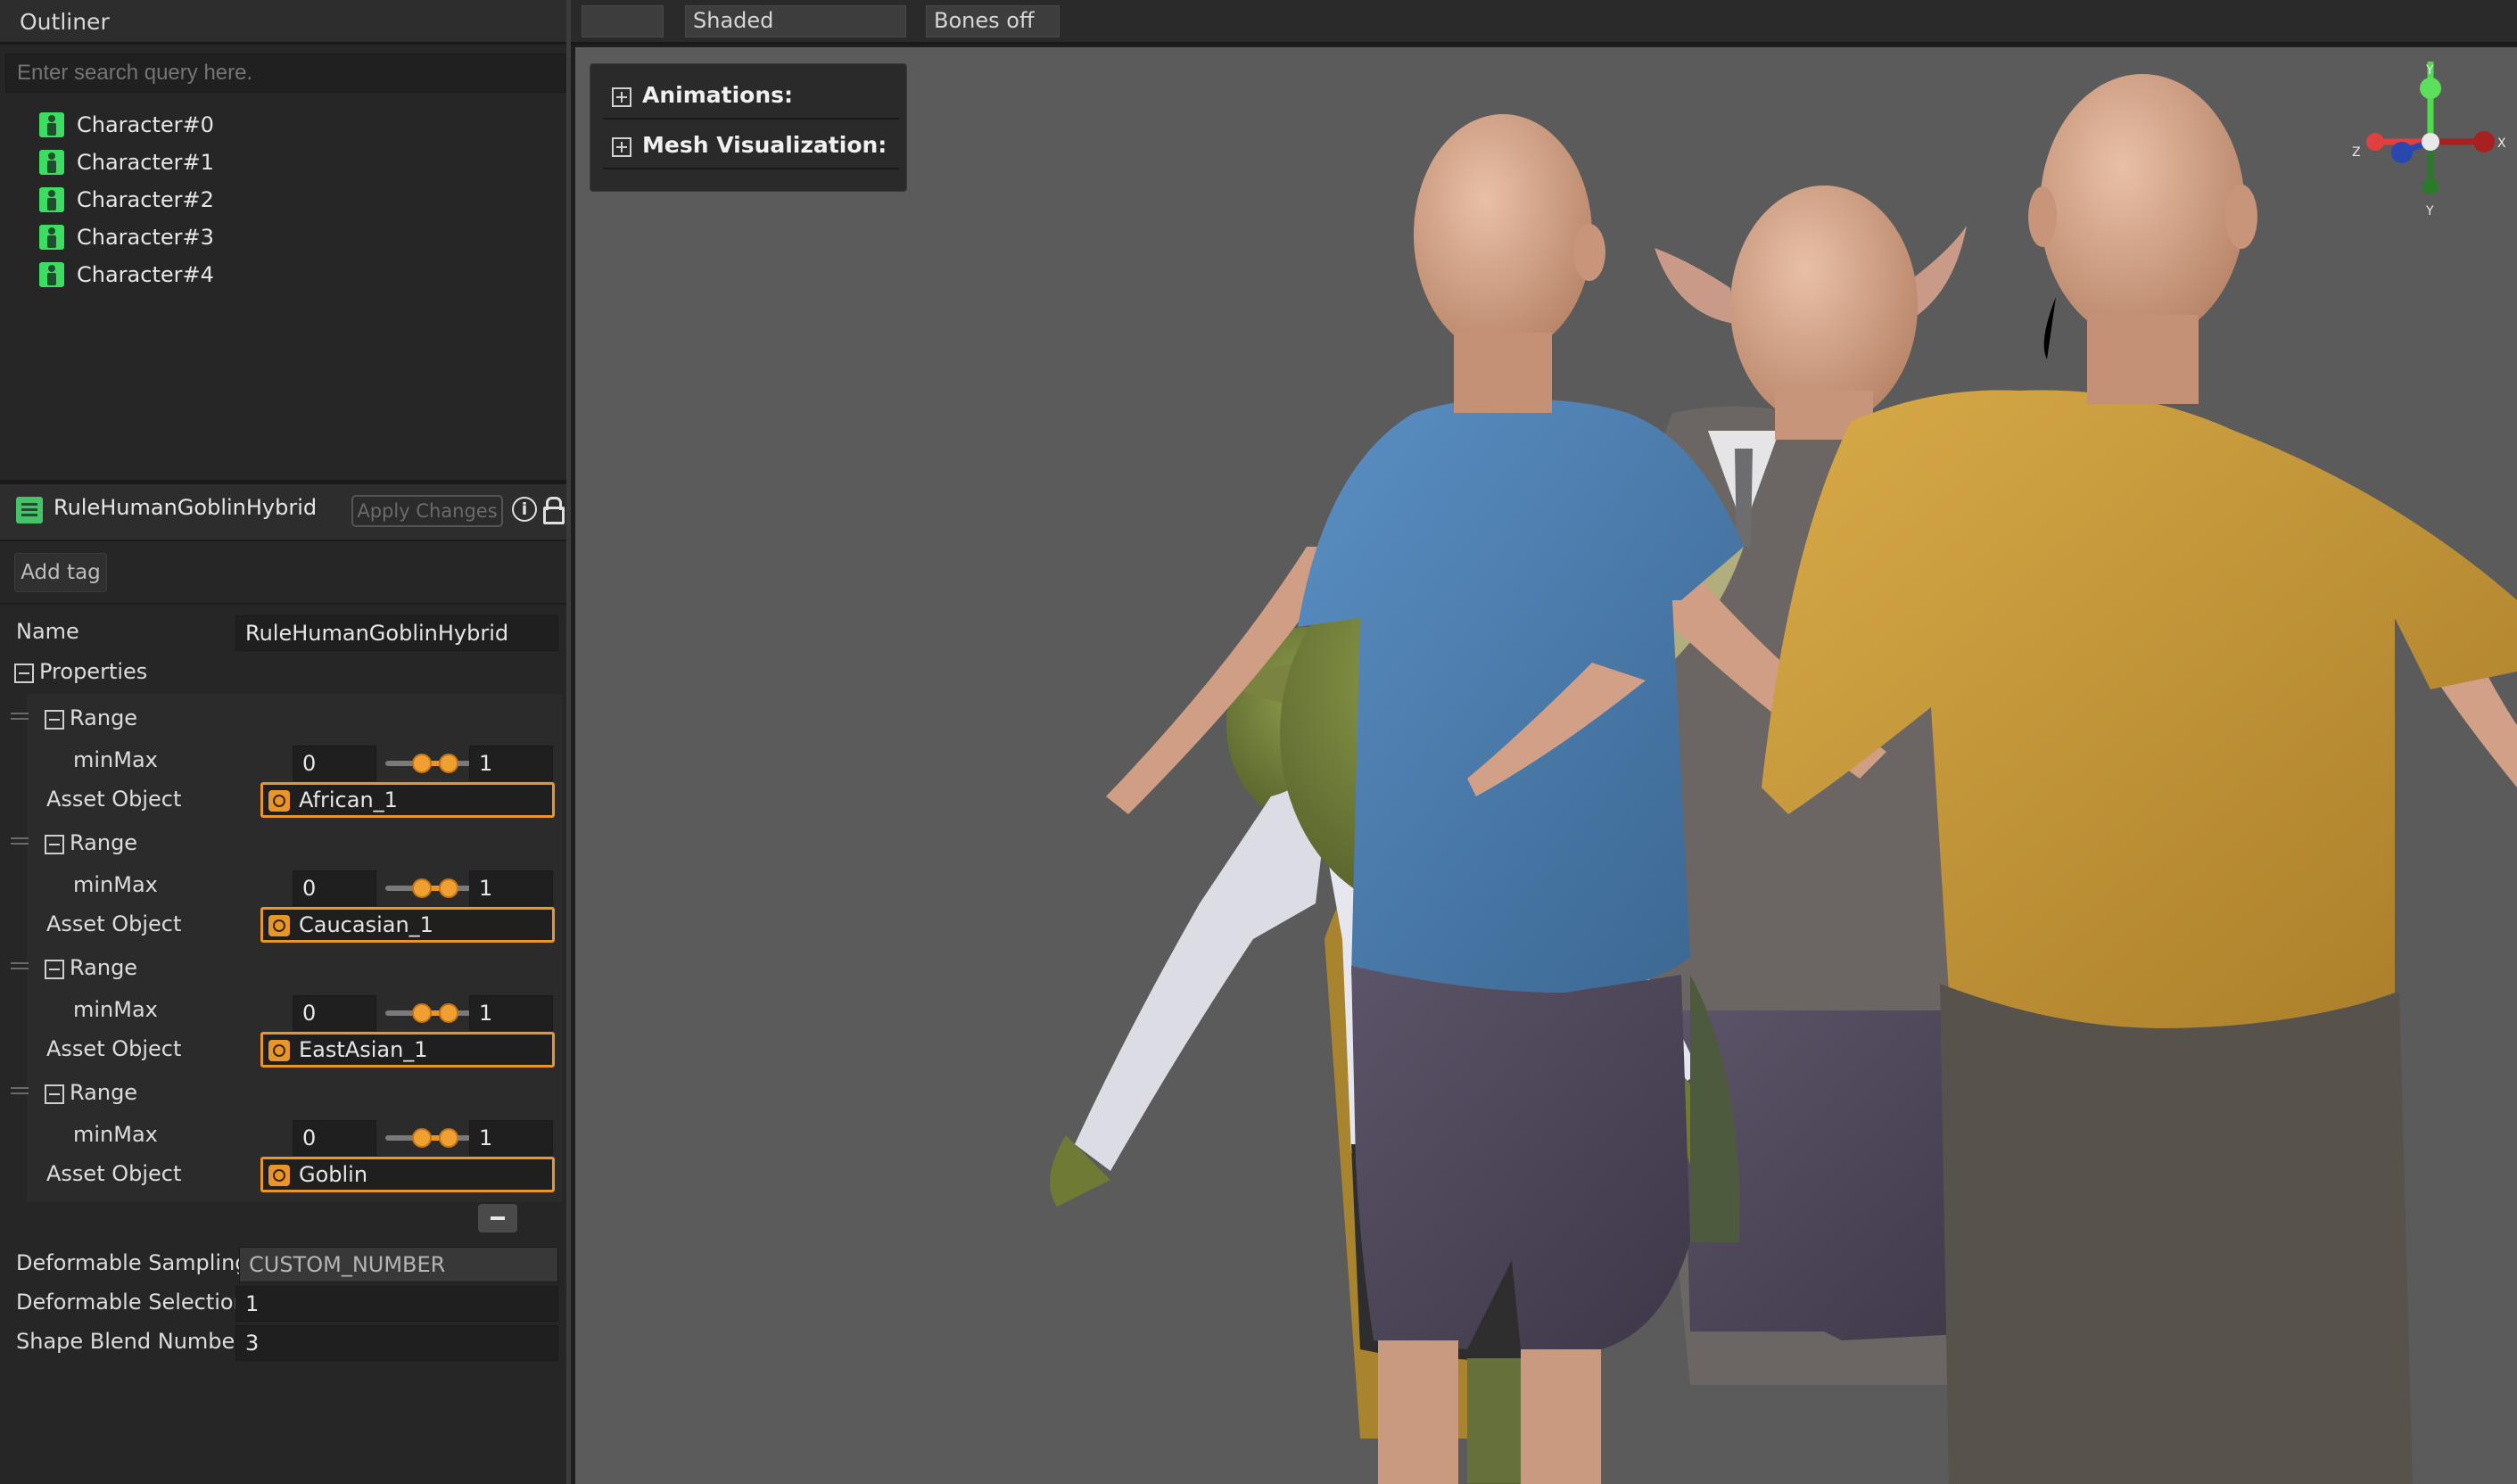 The height and width of the screenshot is (1484, 2517). Describe the element at coordinates (132, 1302) in the screenshot. I see `deformable-selection-label: Deformable Selection` at that location.